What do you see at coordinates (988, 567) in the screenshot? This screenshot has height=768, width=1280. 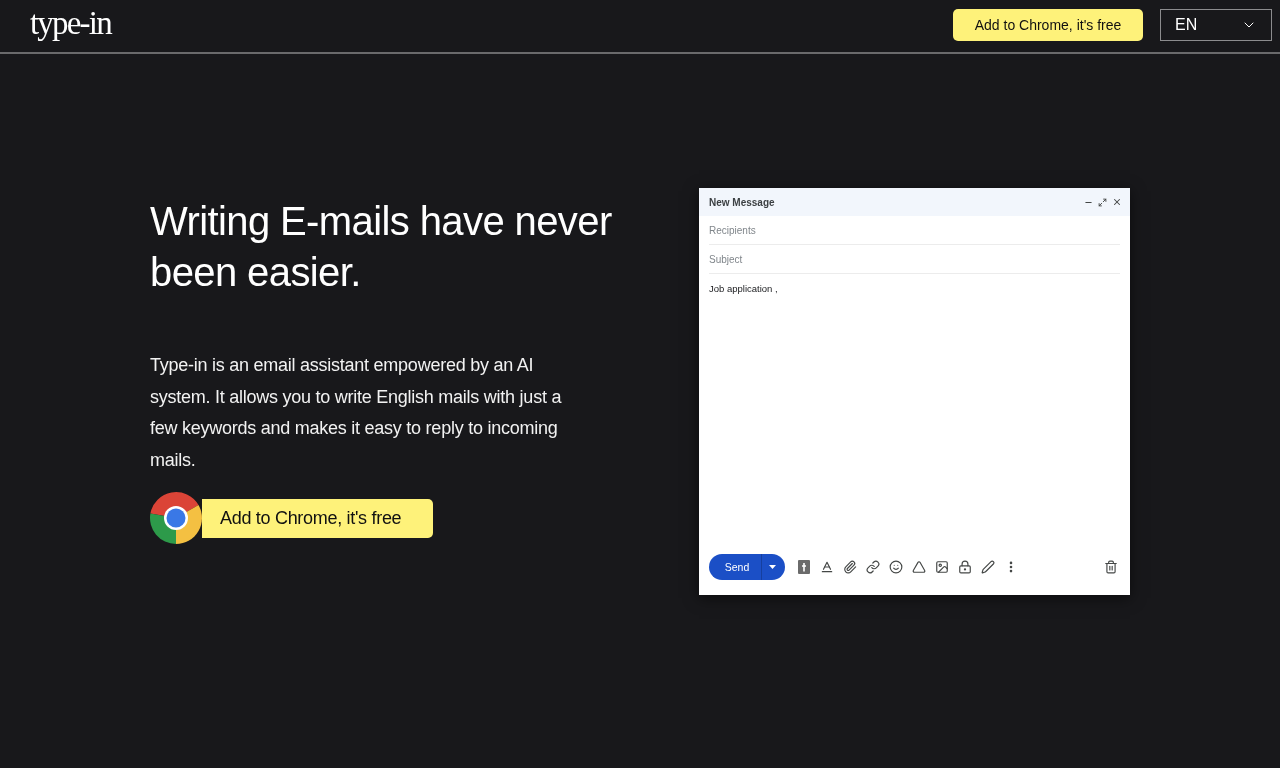 I see `pen-icon` at bounding box center [988, 567].